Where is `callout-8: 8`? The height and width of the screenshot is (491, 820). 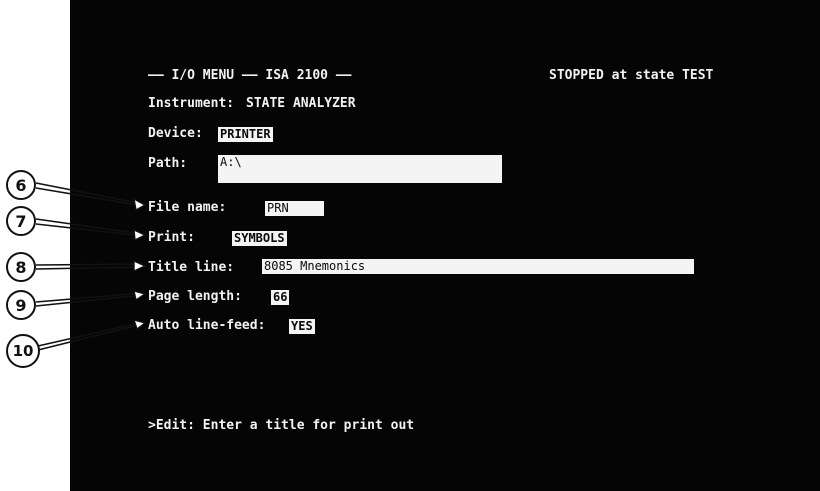
callout-8: 8 is located at coordinates (21, 267).